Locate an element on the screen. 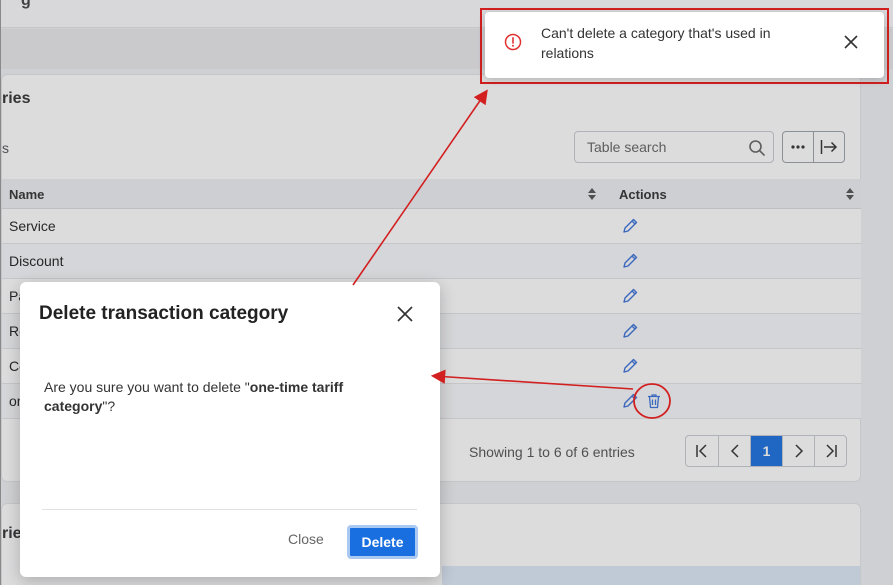  dialog-message-suffix: "? is located at coordinates (109, 406).